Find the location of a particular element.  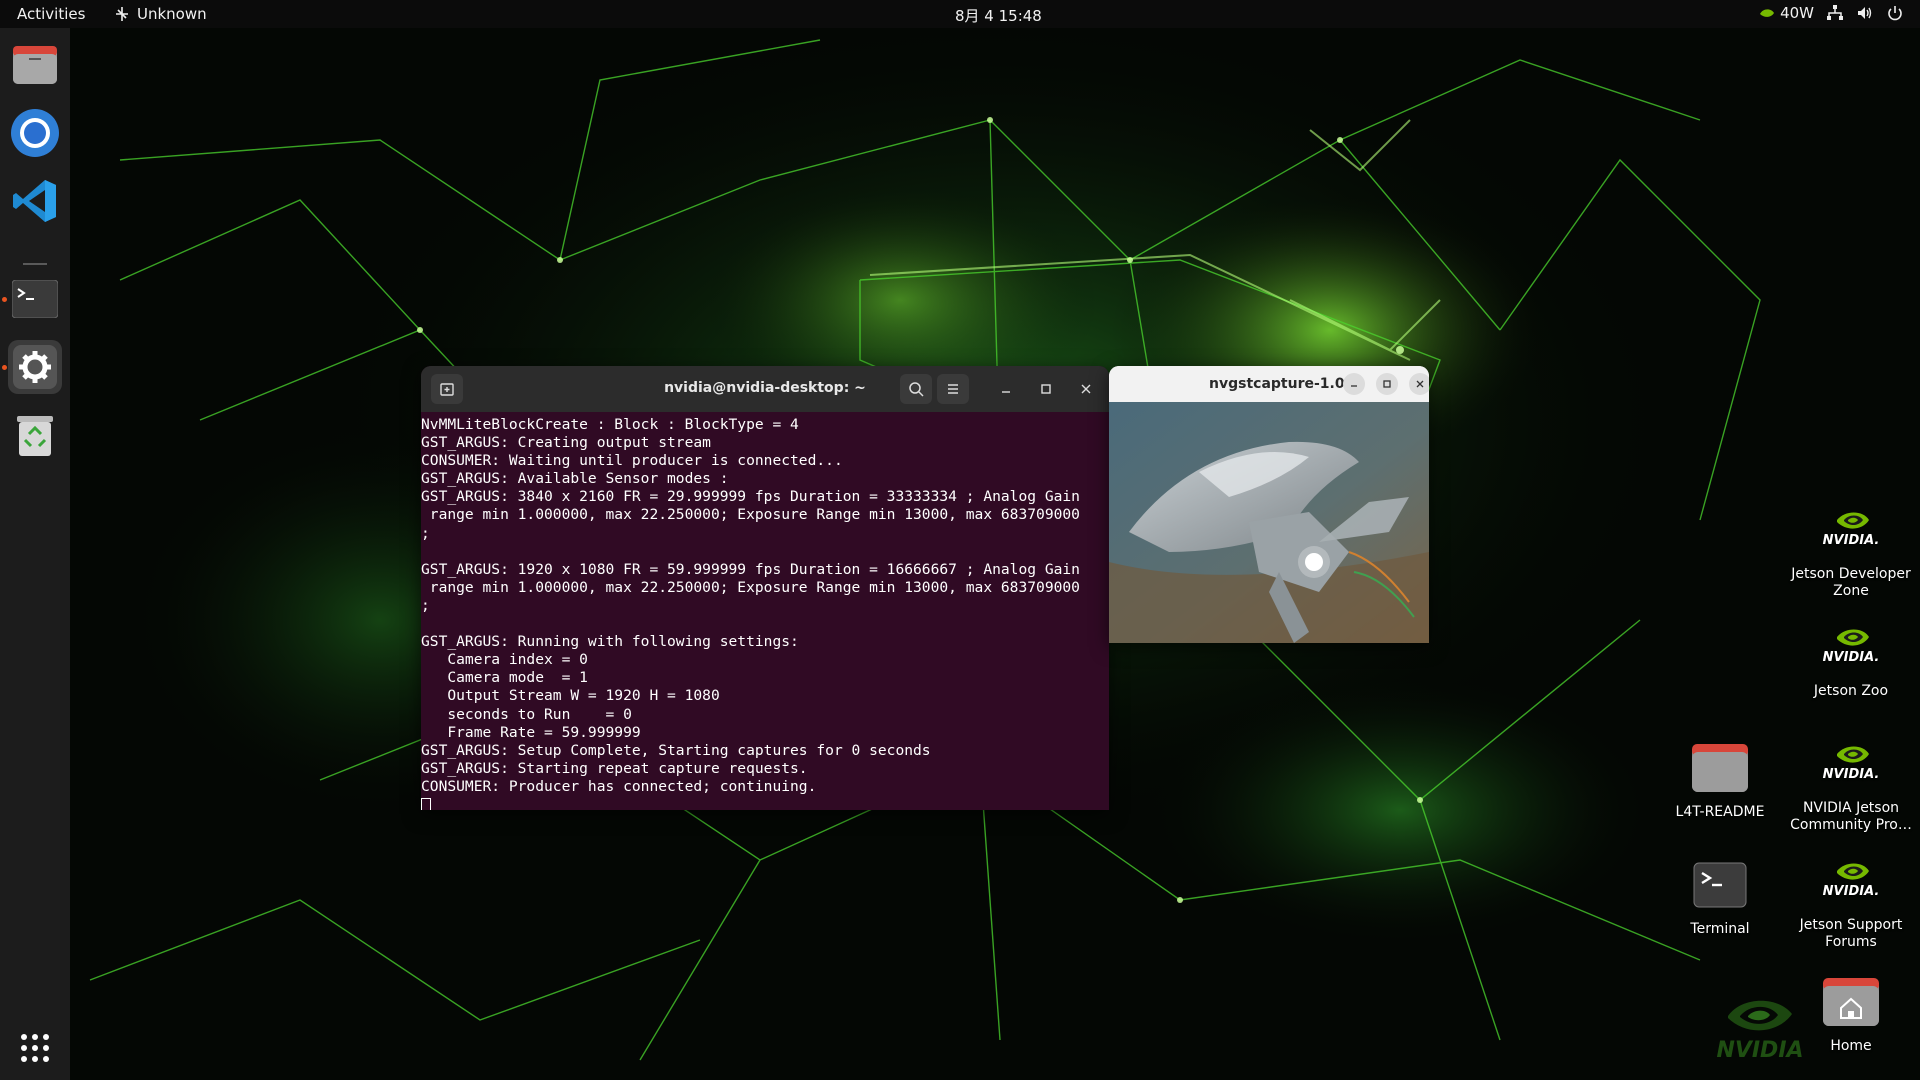

top-bar: Activities Unknown 8月 4 15:48 40W is located at coordinates (960, 14).